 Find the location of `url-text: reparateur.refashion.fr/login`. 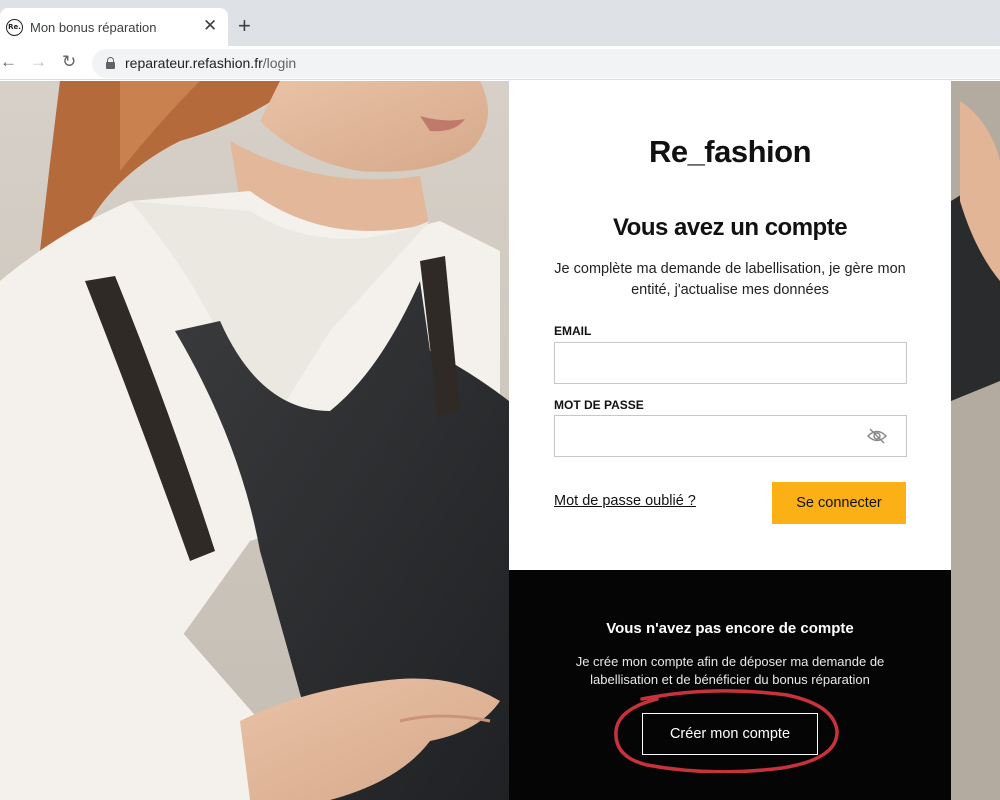

url-text: reparateur.refashion.fr/login is located at coordinates (210, 63).